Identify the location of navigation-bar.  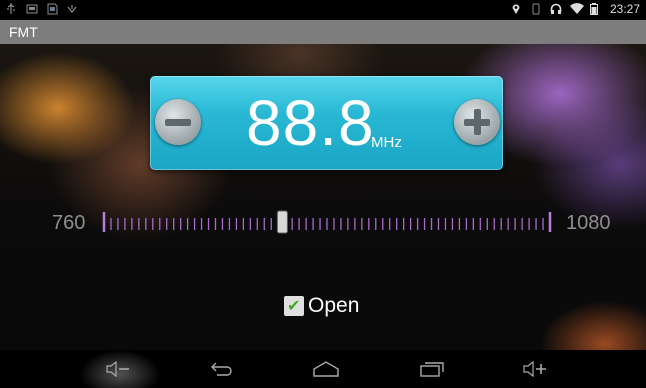
(323, 369).